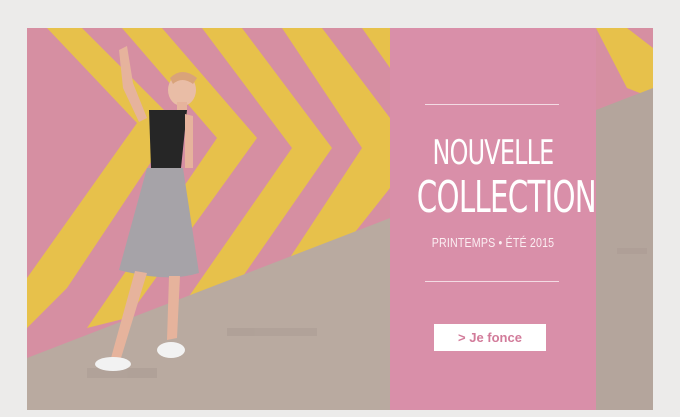  Describe the element at coordinates (493, 242) in the screenshot. I see `season-subtitle: PRINTEMPS • ÉTÉ 2015` at that location.